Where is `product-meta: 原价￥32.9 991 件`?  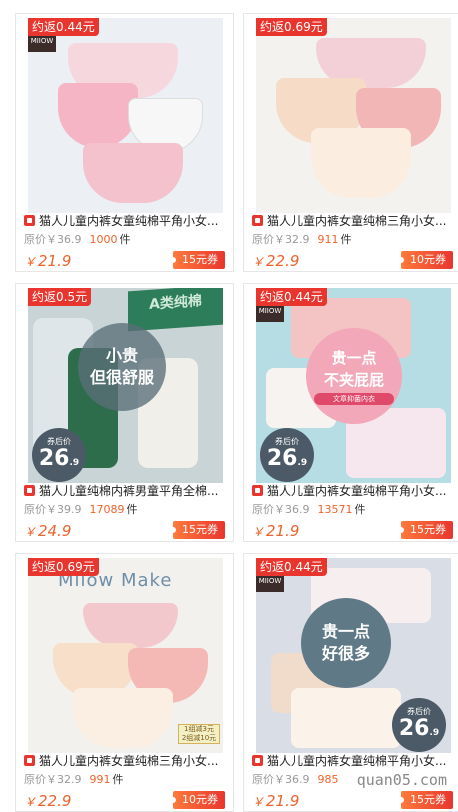 product-meta: 原价￥32.9 991 件 is located at coordinates (74, 779).